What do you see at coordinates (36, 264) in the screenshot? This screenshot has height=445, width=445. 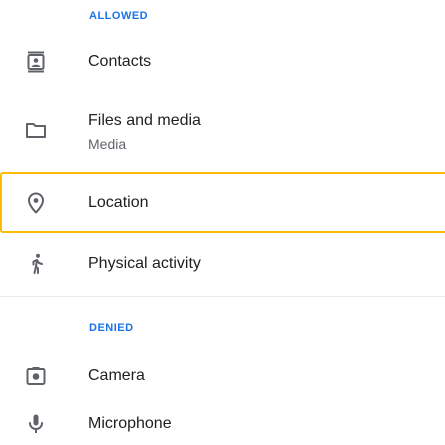 I see `running-person-icon` at bounding box center [36, 264].